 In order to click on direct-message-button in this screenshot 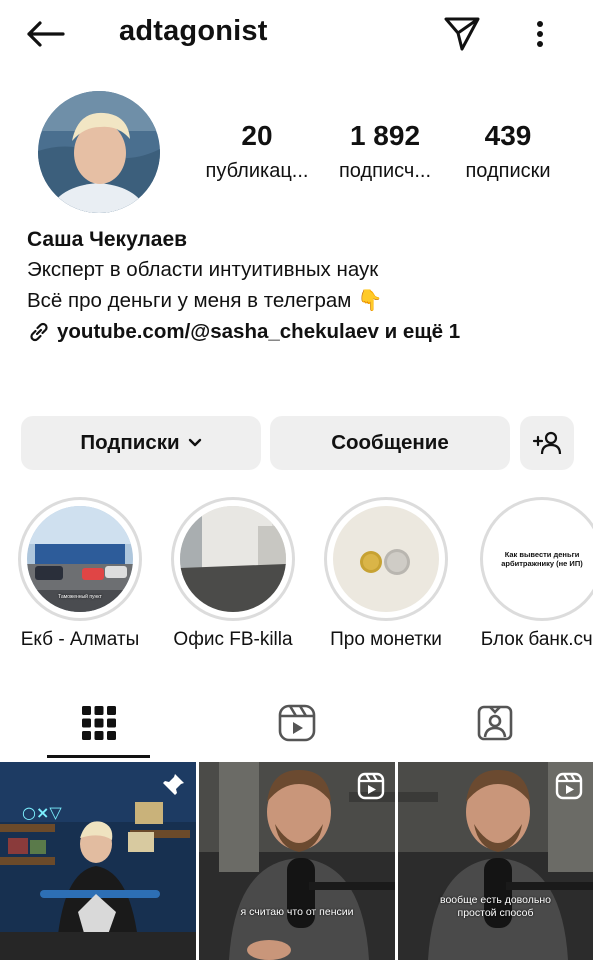, I will do `click(462, 34)`.